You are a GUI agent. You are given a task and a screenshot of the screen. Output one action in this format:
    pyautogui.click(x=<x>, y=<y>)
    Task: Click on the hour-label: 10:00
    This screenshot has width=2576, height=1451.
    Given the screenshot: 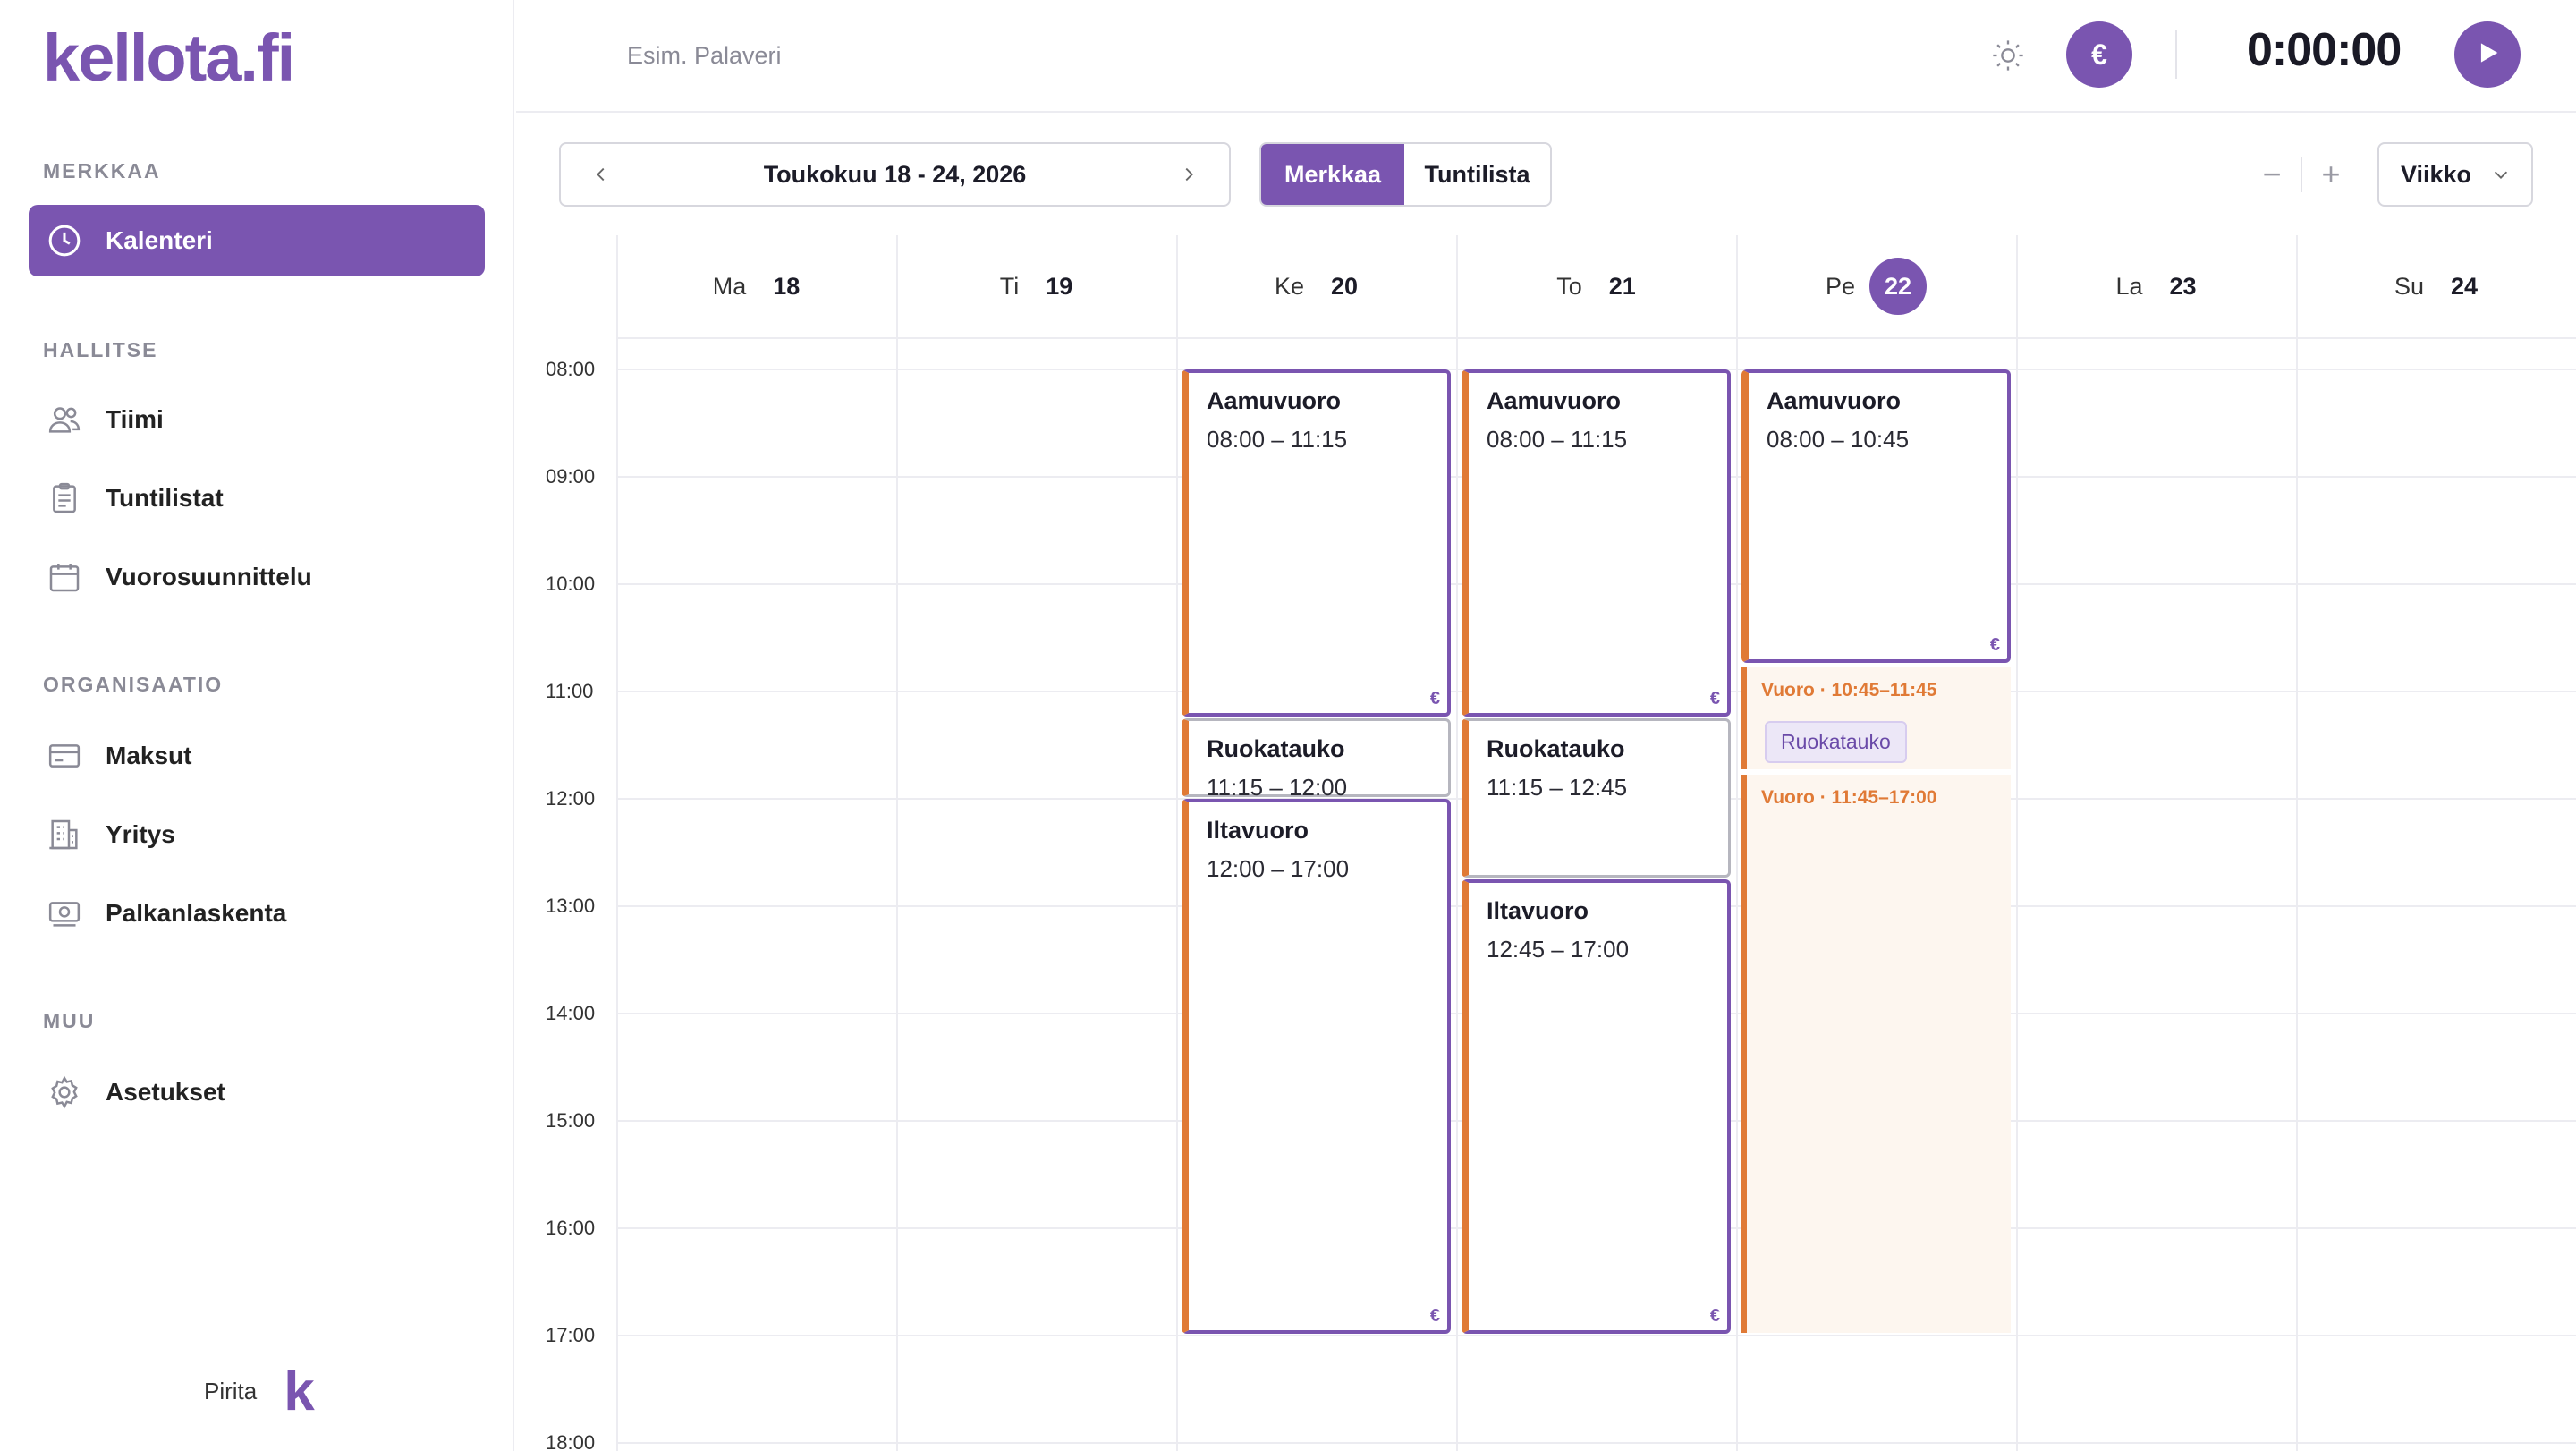 What is the action you would take?
    pyautogui.click(x=571, y=584)
    